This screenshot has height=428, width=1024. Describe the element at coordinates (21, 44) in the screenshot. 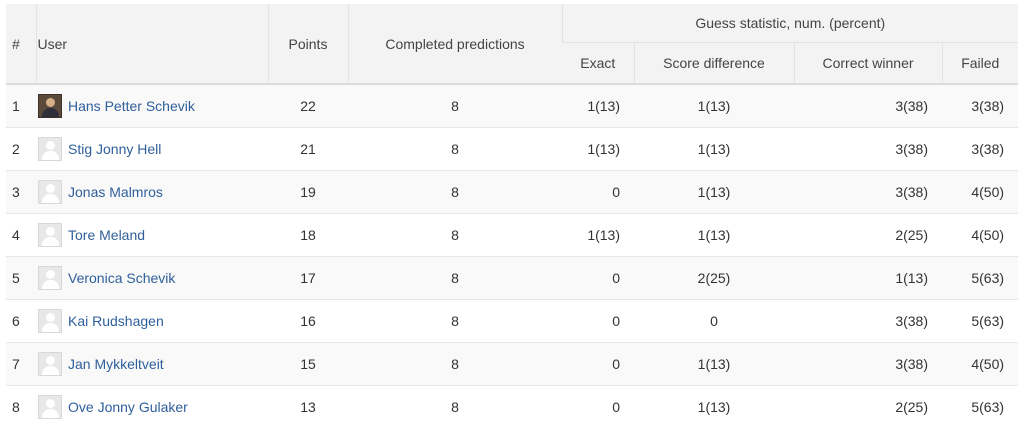

I see `rank-header: #` at that location.